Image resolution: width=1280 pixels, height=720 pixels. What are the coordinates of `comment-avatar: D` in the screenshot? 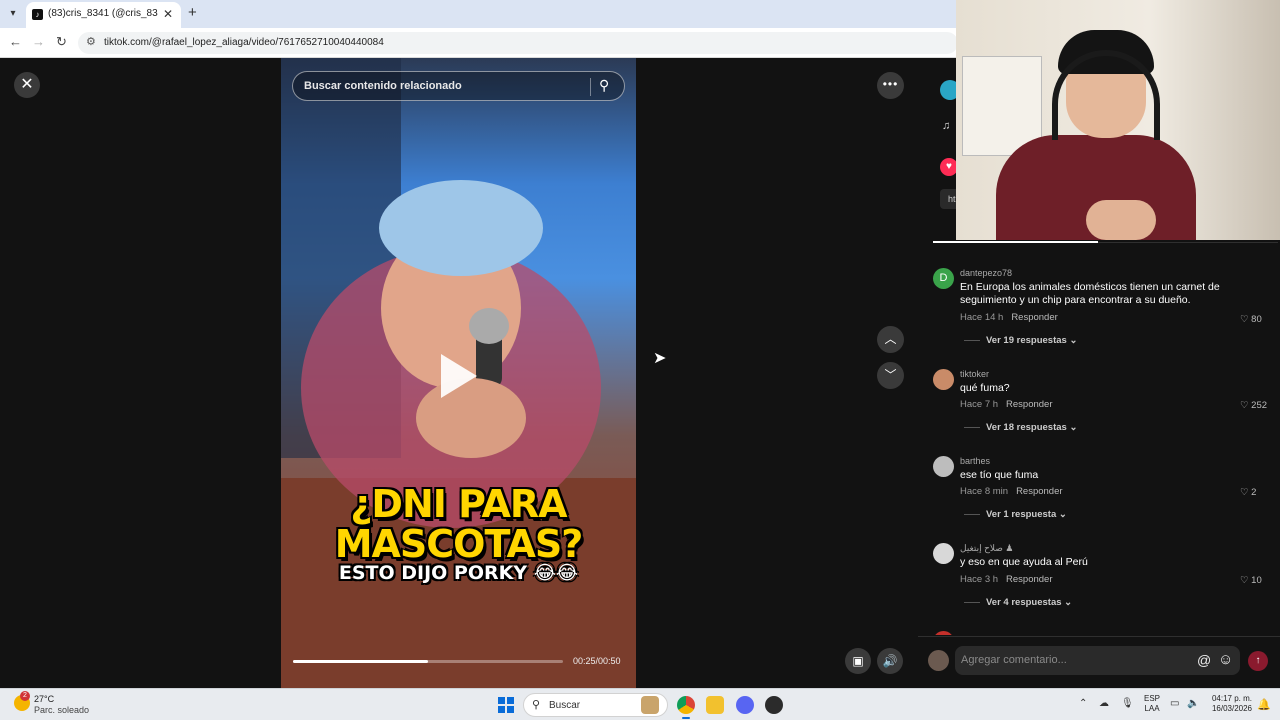 It's located at (943, 278).